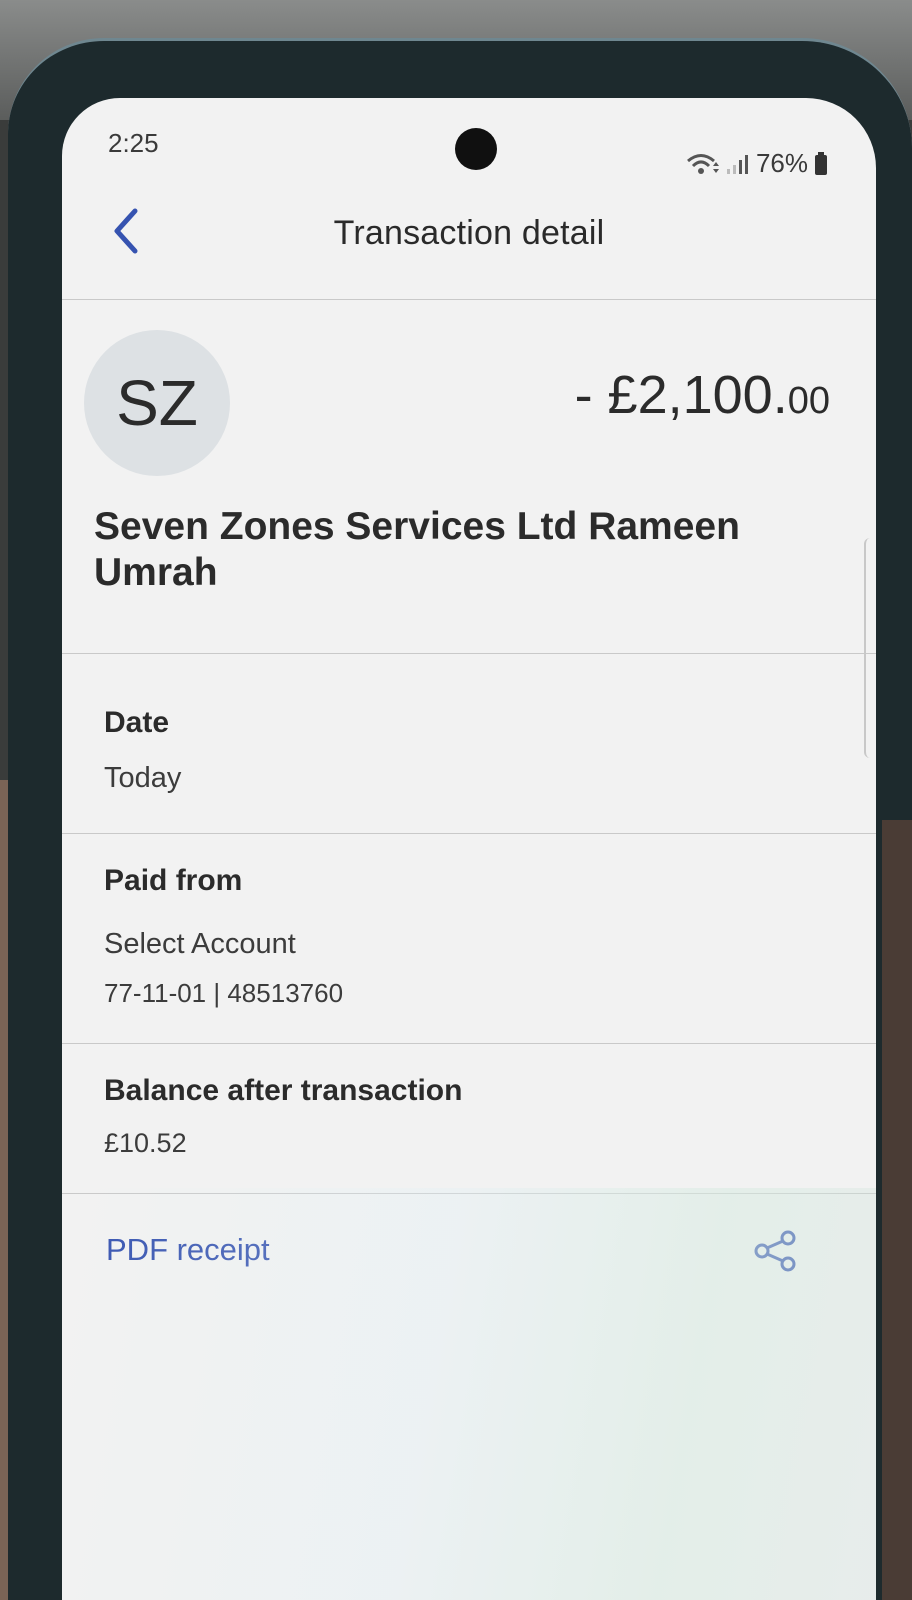  I want to click on payee-name: Seven Zones Services Ltd Rameen Umrah, so click(417, 549).